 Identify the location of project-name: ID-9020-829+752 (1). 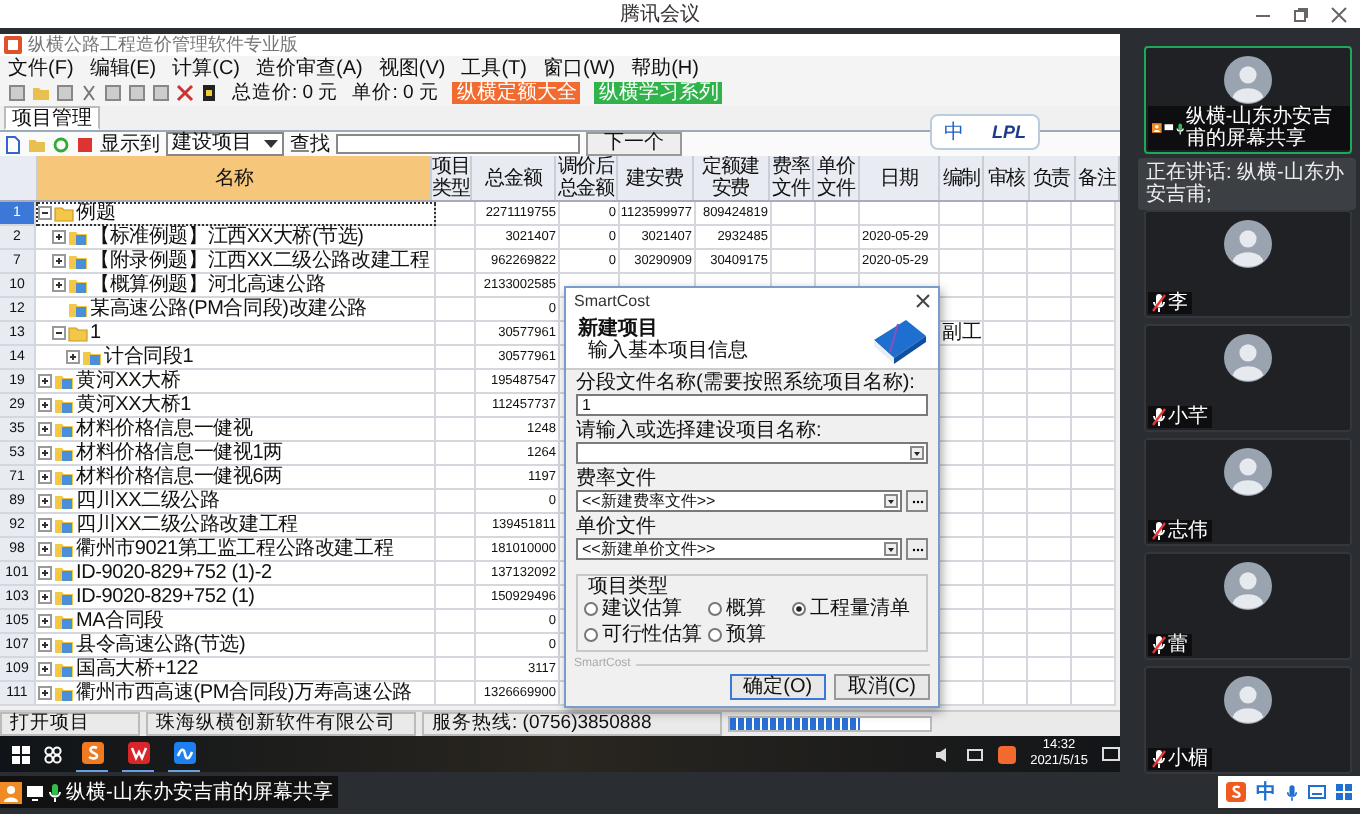
(165, 597).